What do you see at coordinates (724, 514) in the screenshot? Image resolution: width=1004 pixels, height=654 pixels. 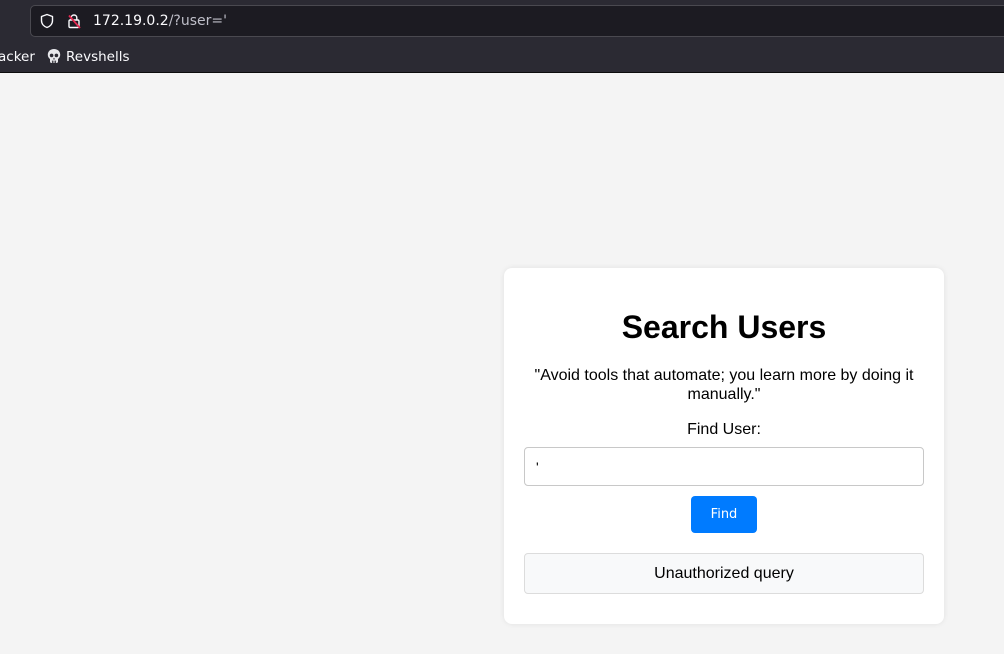 I see `find-button: Find` at bounding box center [724, 514].